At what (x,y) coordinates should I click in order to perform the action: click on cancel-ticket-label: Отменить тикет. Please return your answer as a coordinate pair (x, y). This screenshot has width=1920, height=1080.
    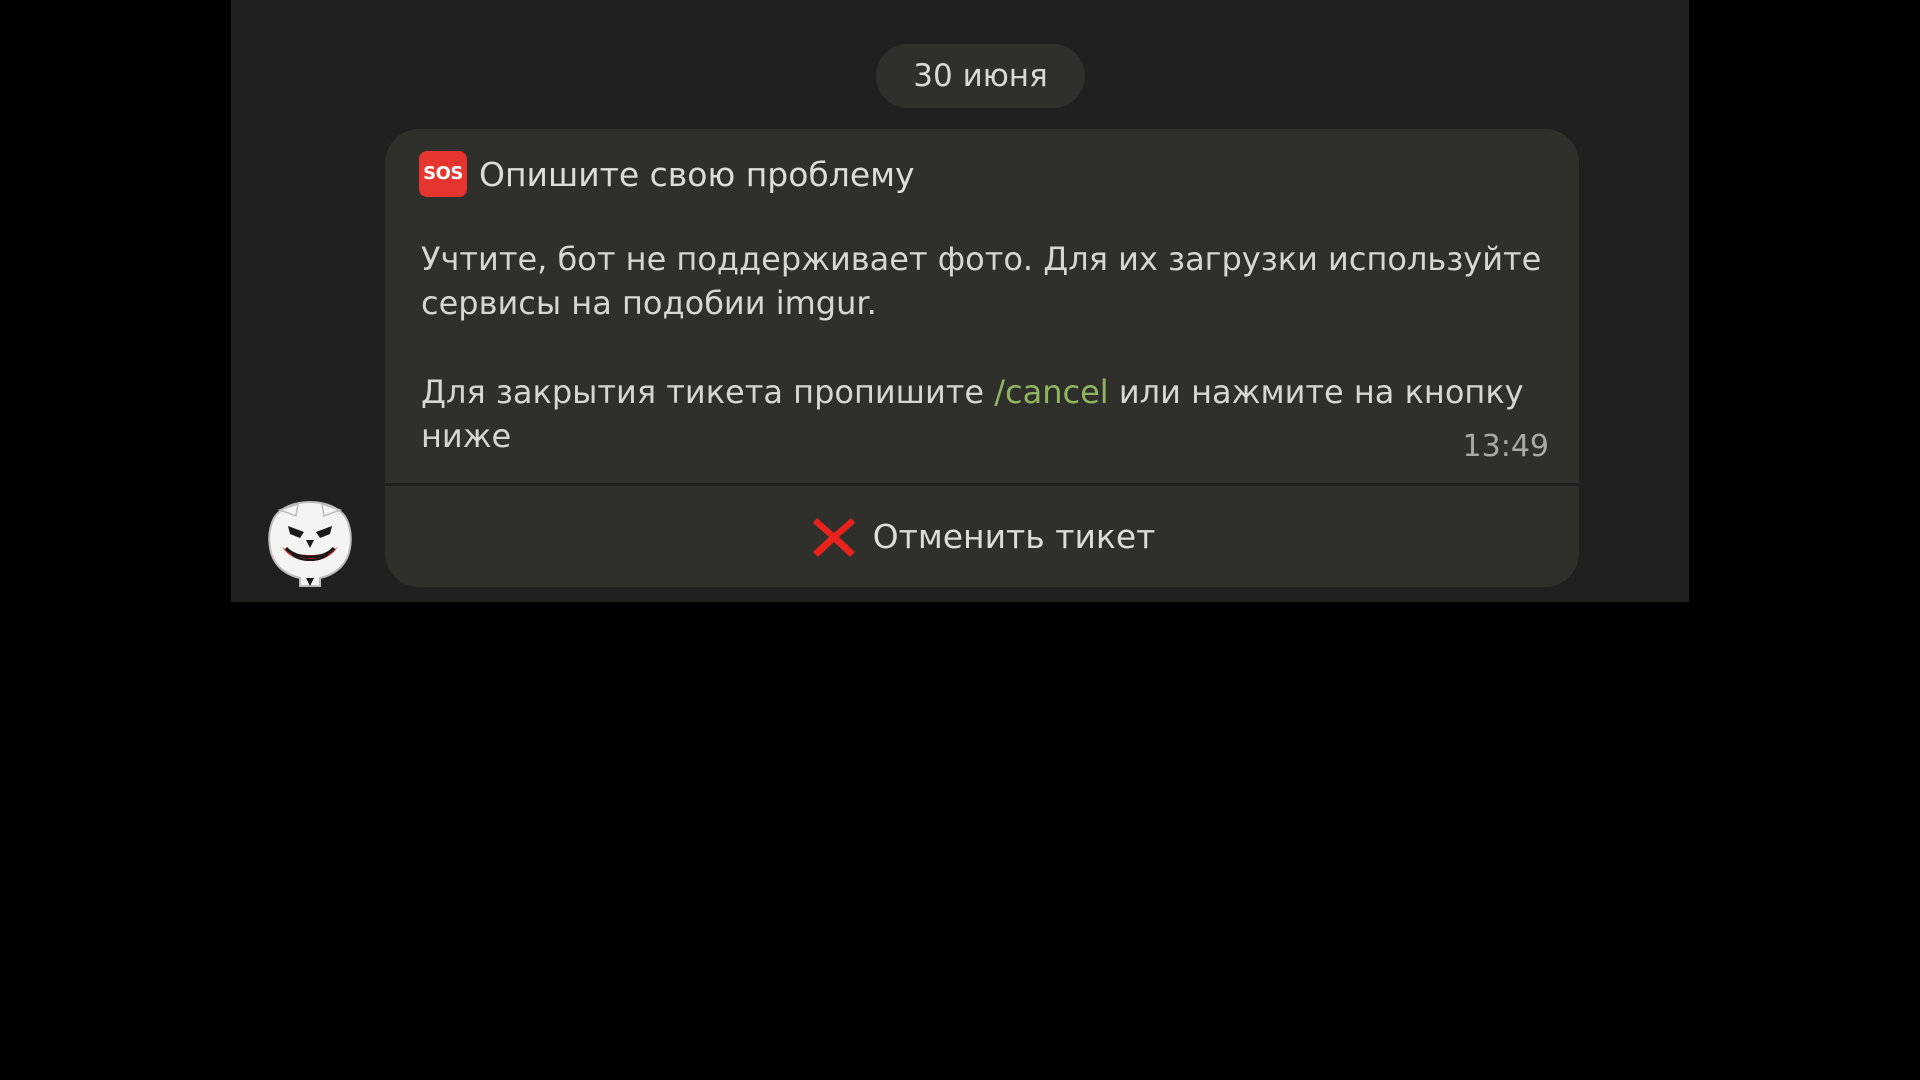
    Looking at the image, I should click on (1014, 536).